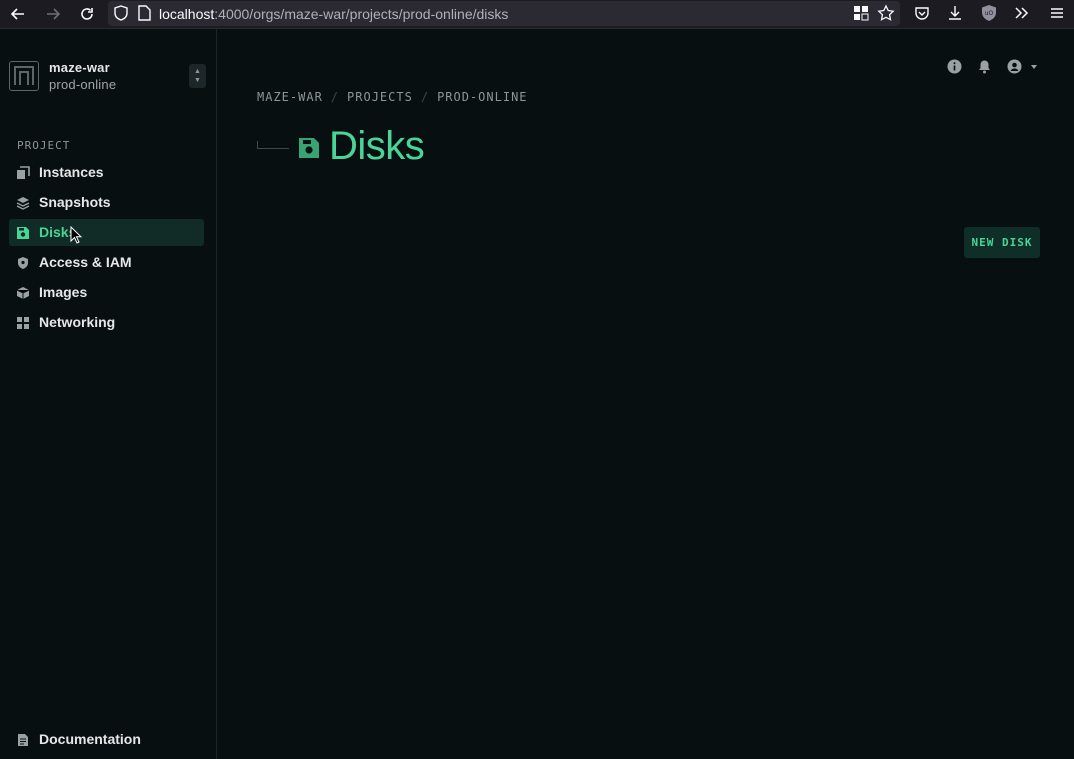  Describe the element at coordinates (79, 67) in the screenshot. I see `org-name: maze-war` at that location.